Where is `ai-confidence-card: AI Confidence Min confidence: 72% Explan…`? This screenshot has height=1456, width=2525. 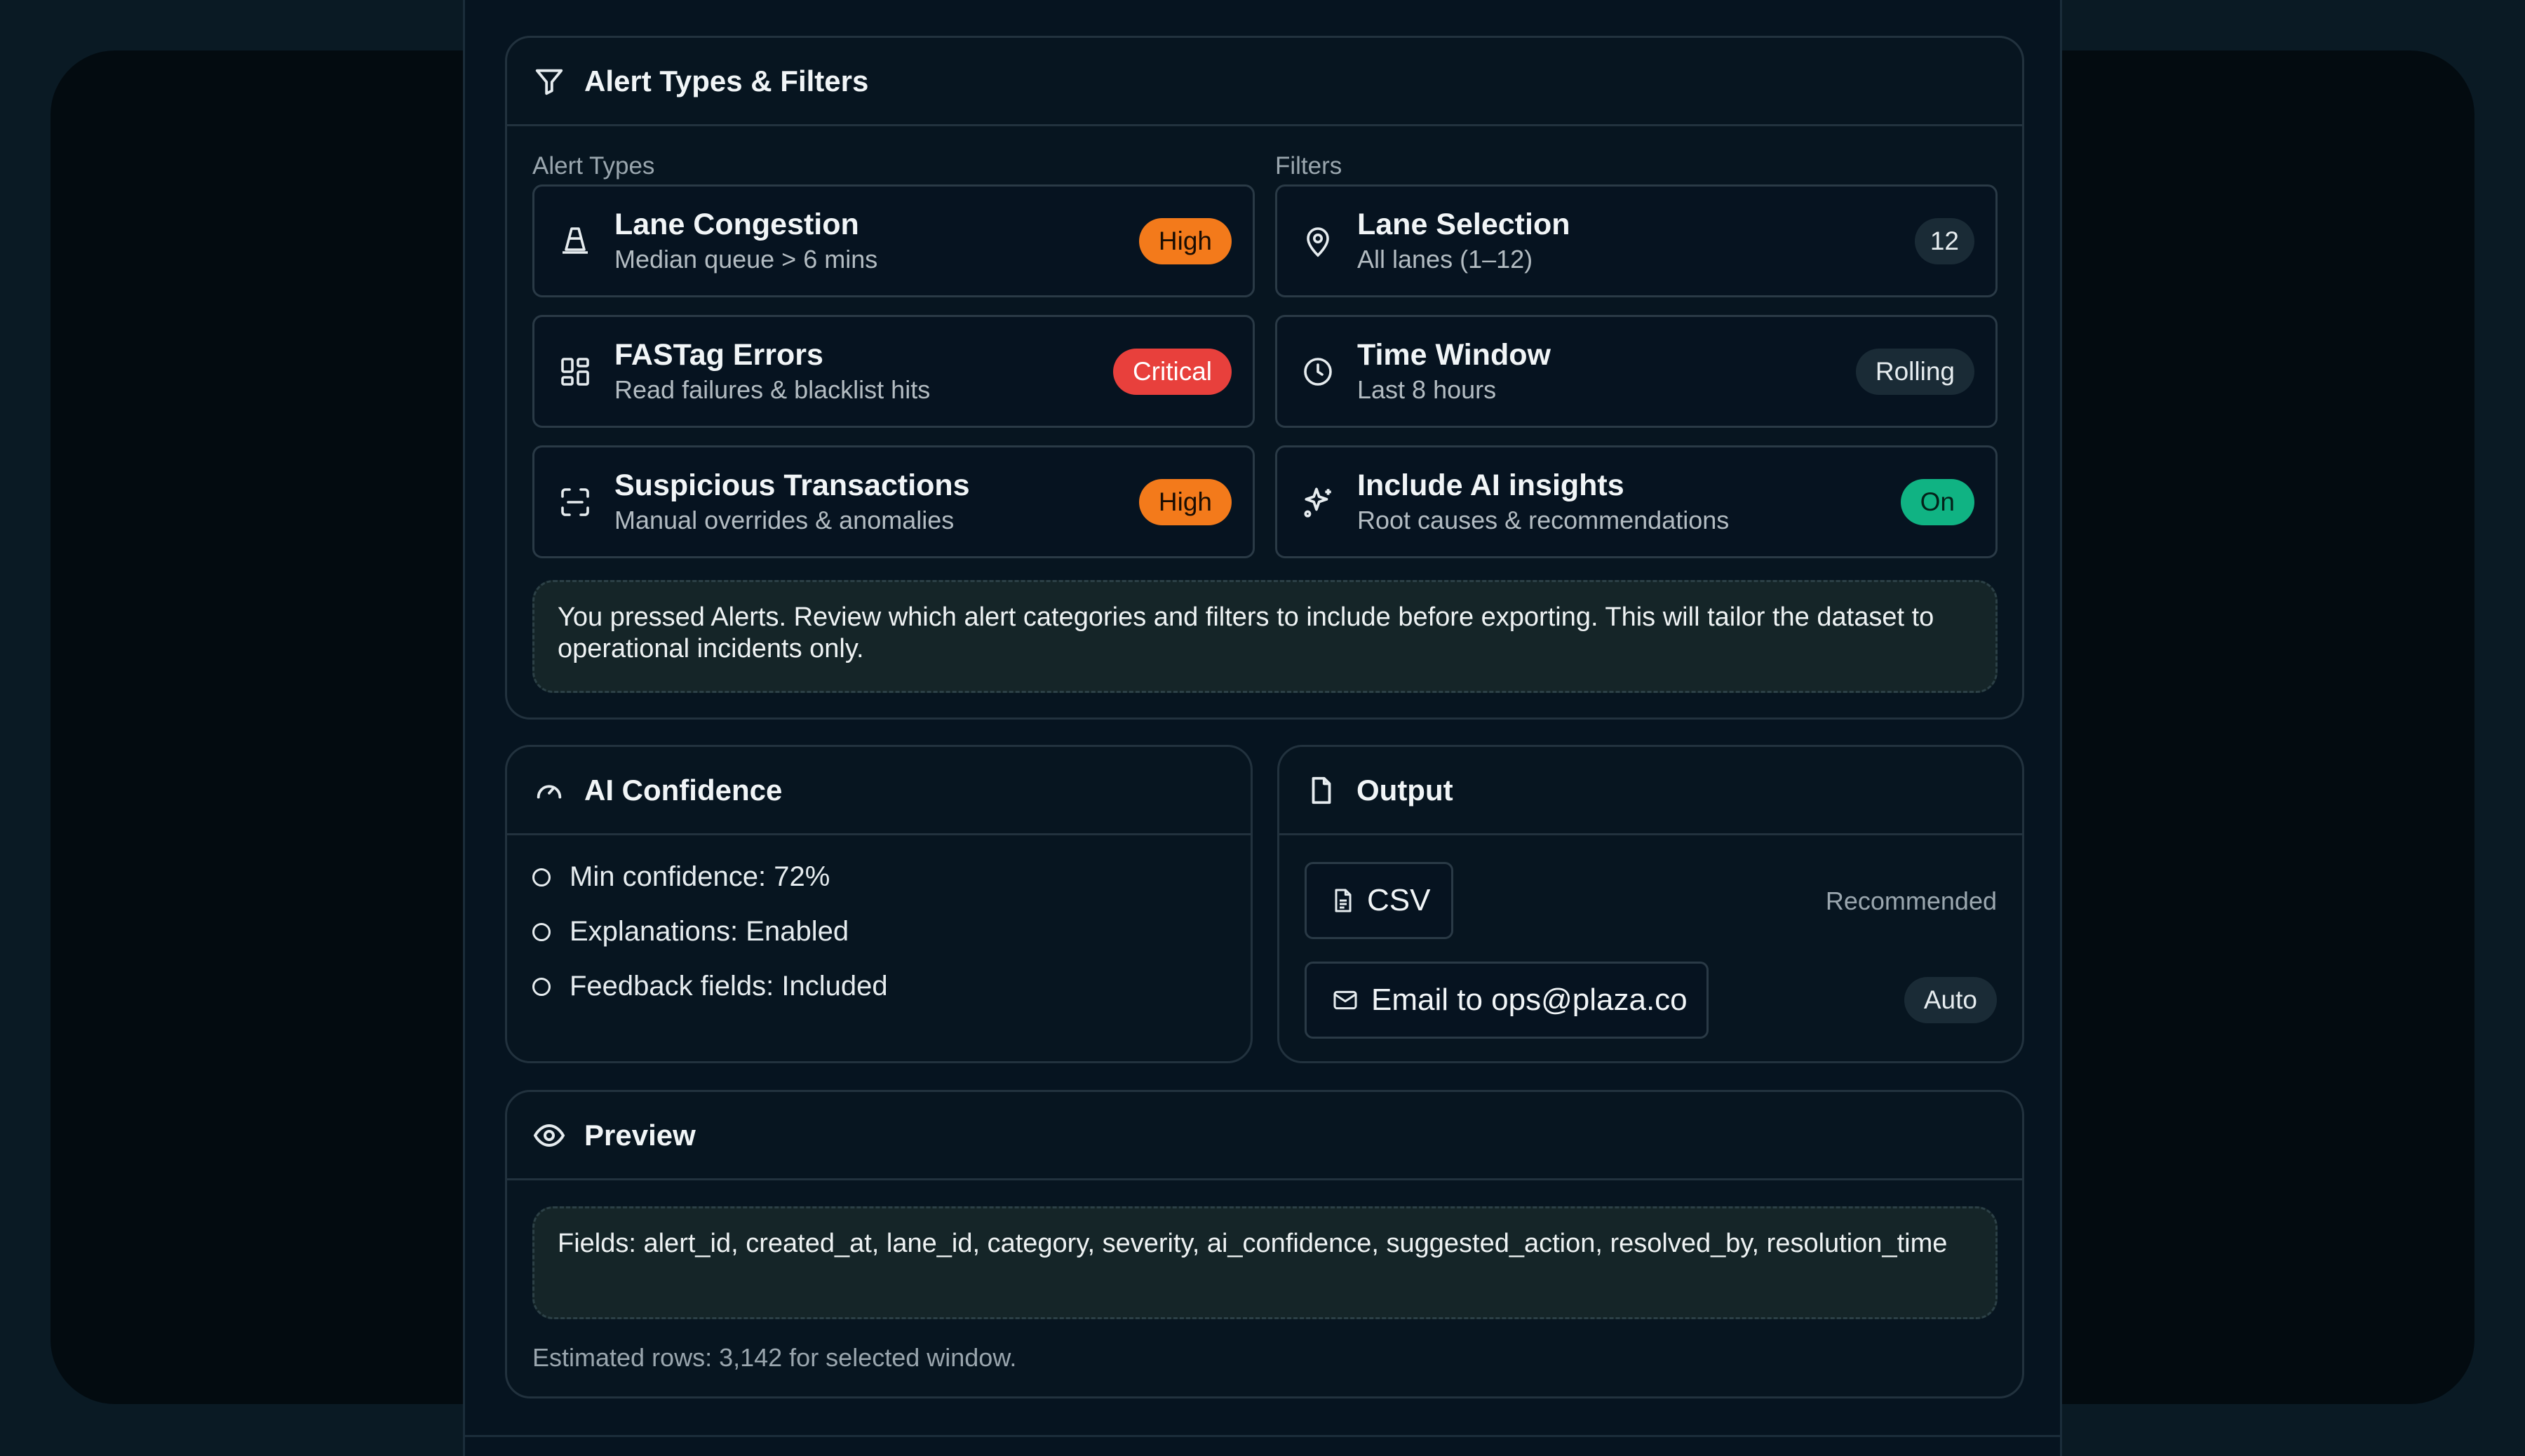
ai-confidence-card: AI Confidence Min confidence: 72% Explan… is located at coordinates (879, 904).